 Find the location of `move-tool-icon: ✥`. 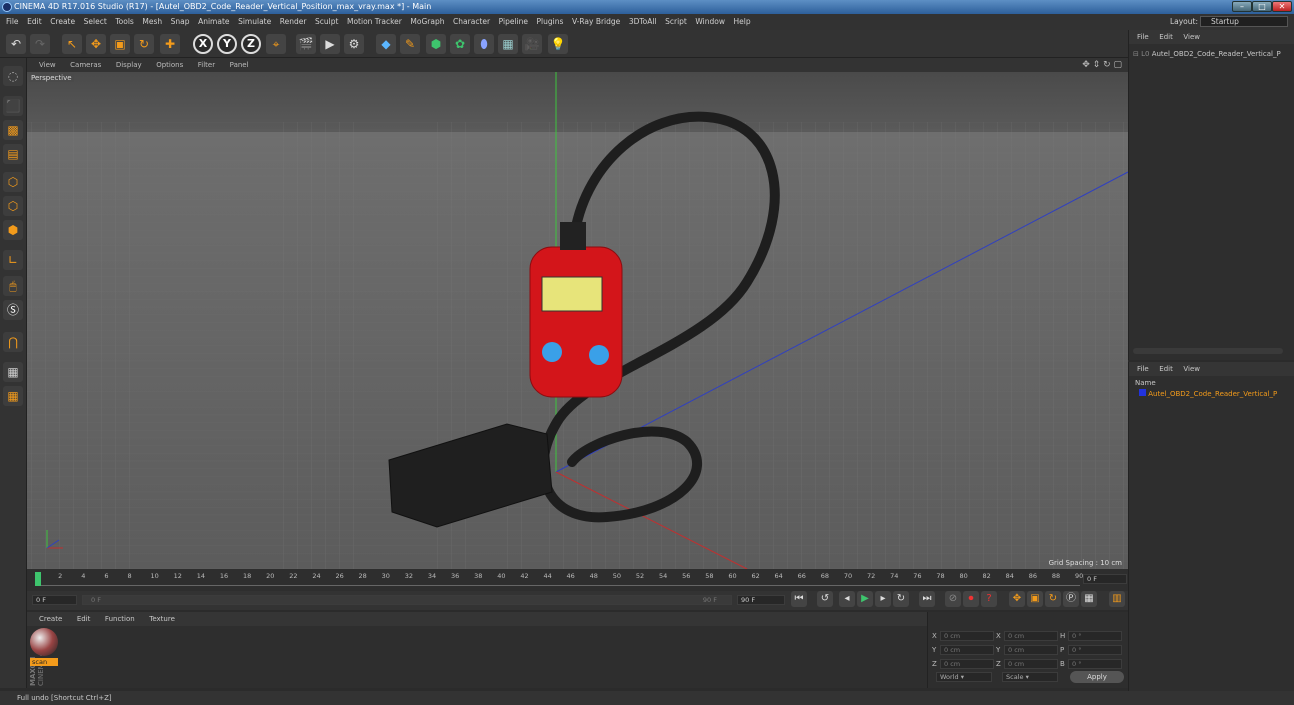

move-tool-icon: ✥ is located at coordinates (96, 44).